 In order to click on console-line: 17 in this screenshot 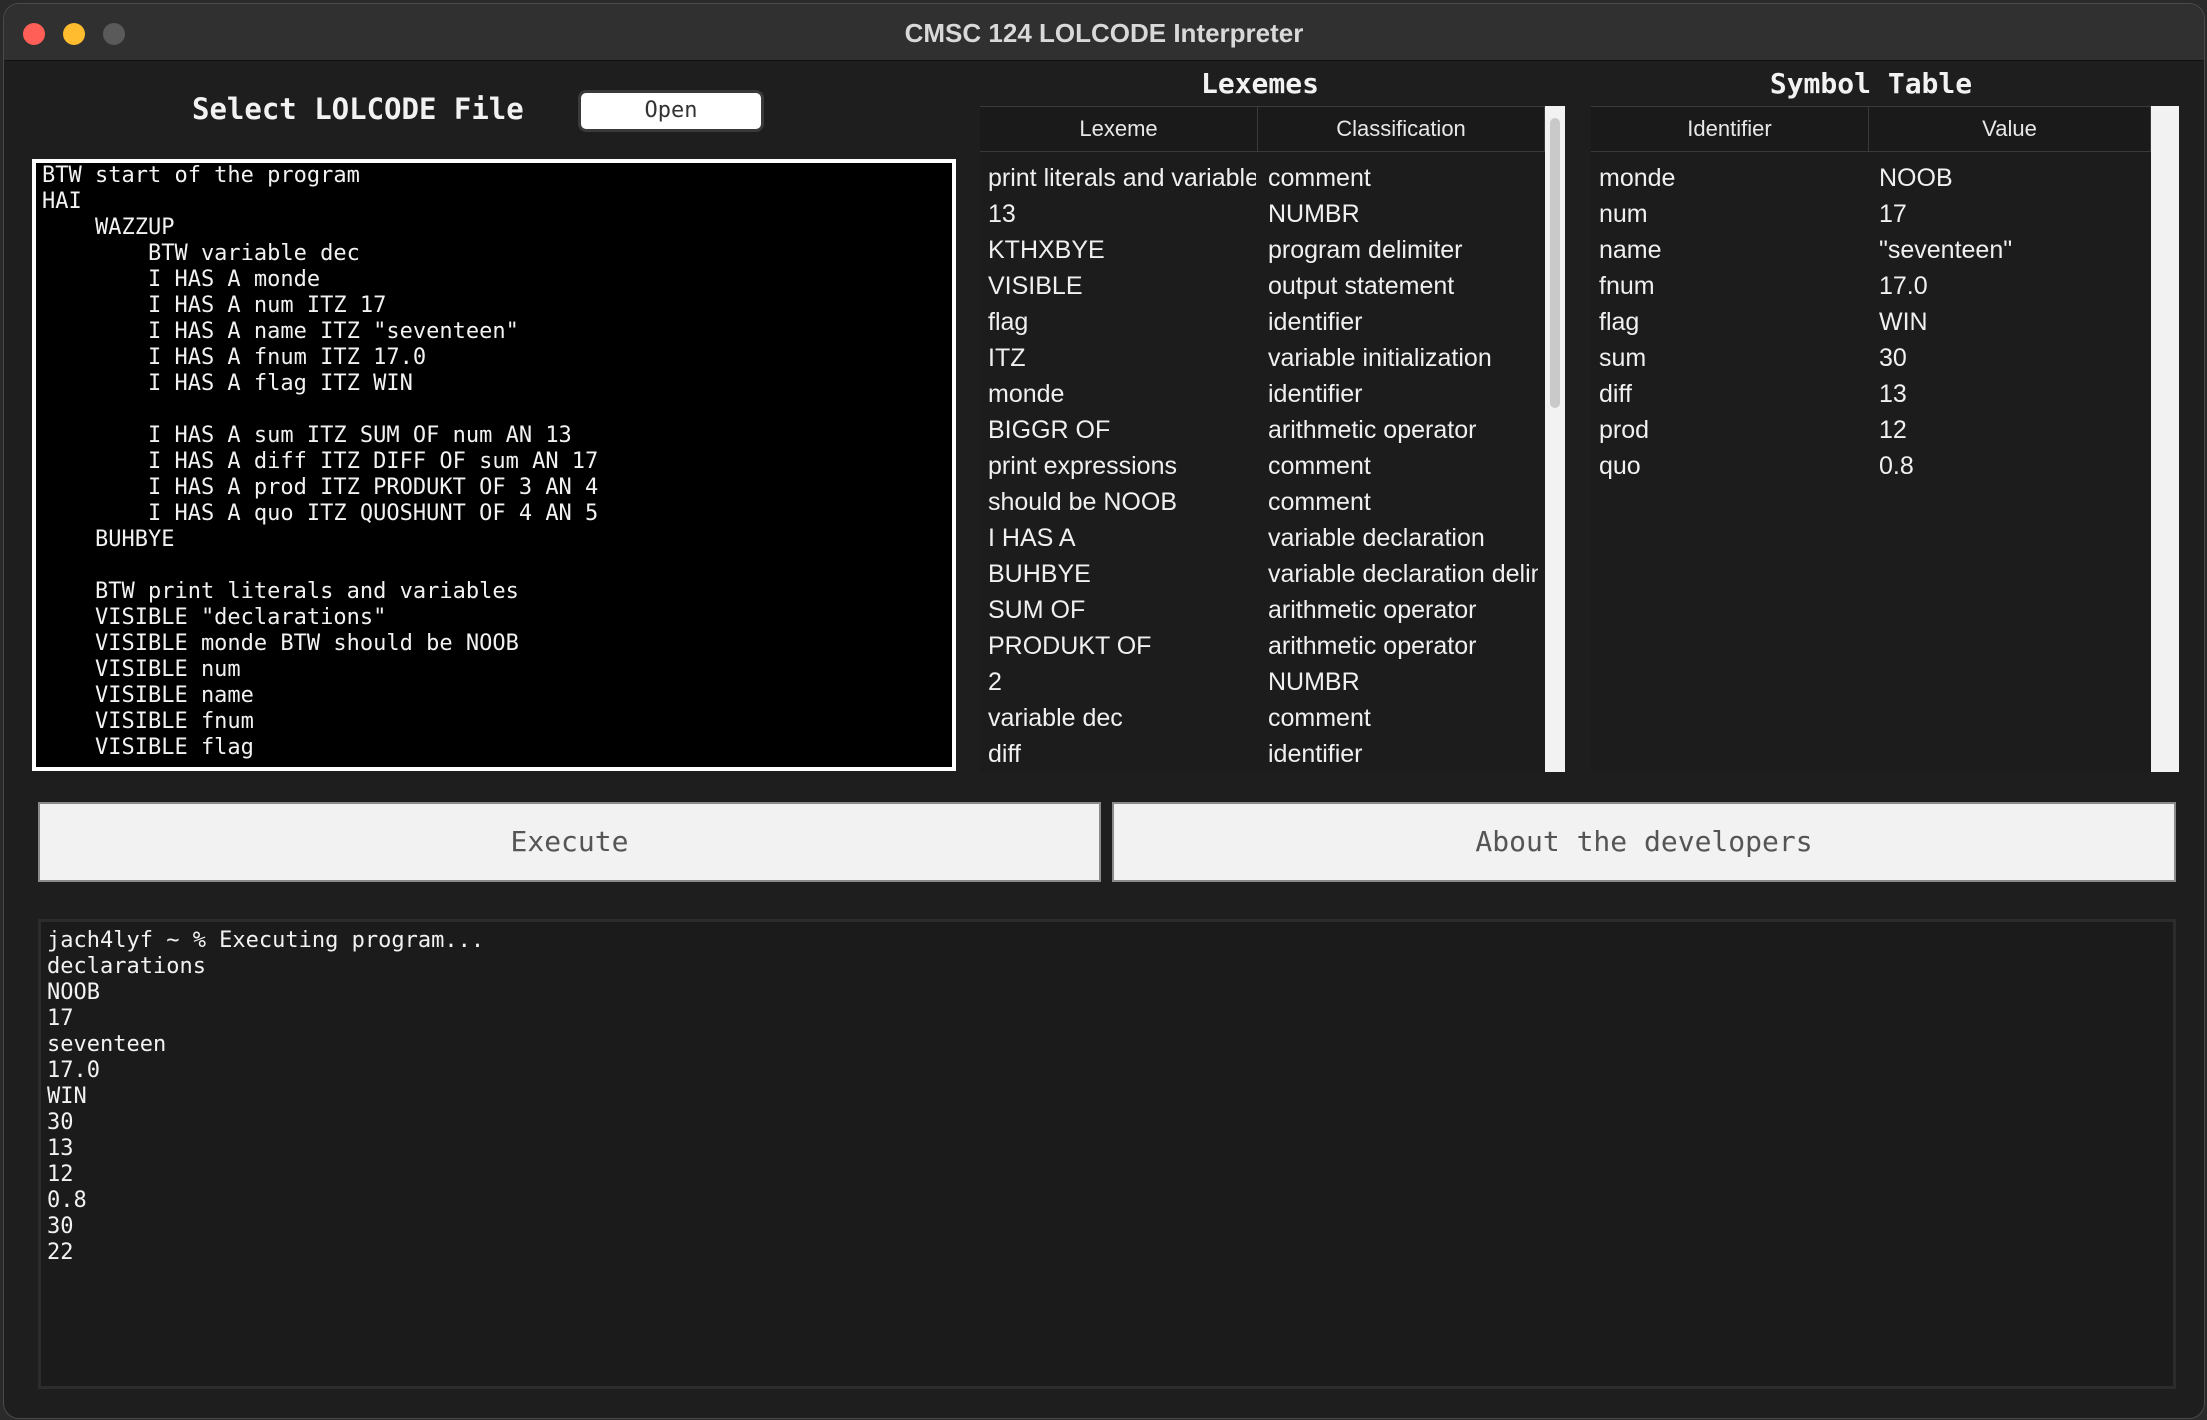, I will do `click(60, 1018)`.